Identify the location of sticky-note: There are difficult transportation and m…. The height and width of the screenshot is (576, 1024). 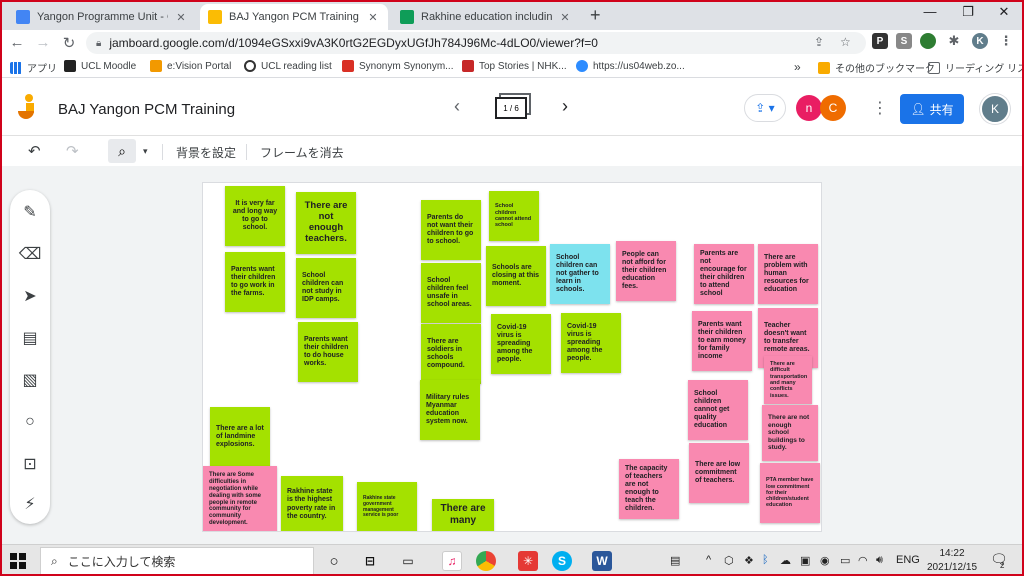
(788, 380).